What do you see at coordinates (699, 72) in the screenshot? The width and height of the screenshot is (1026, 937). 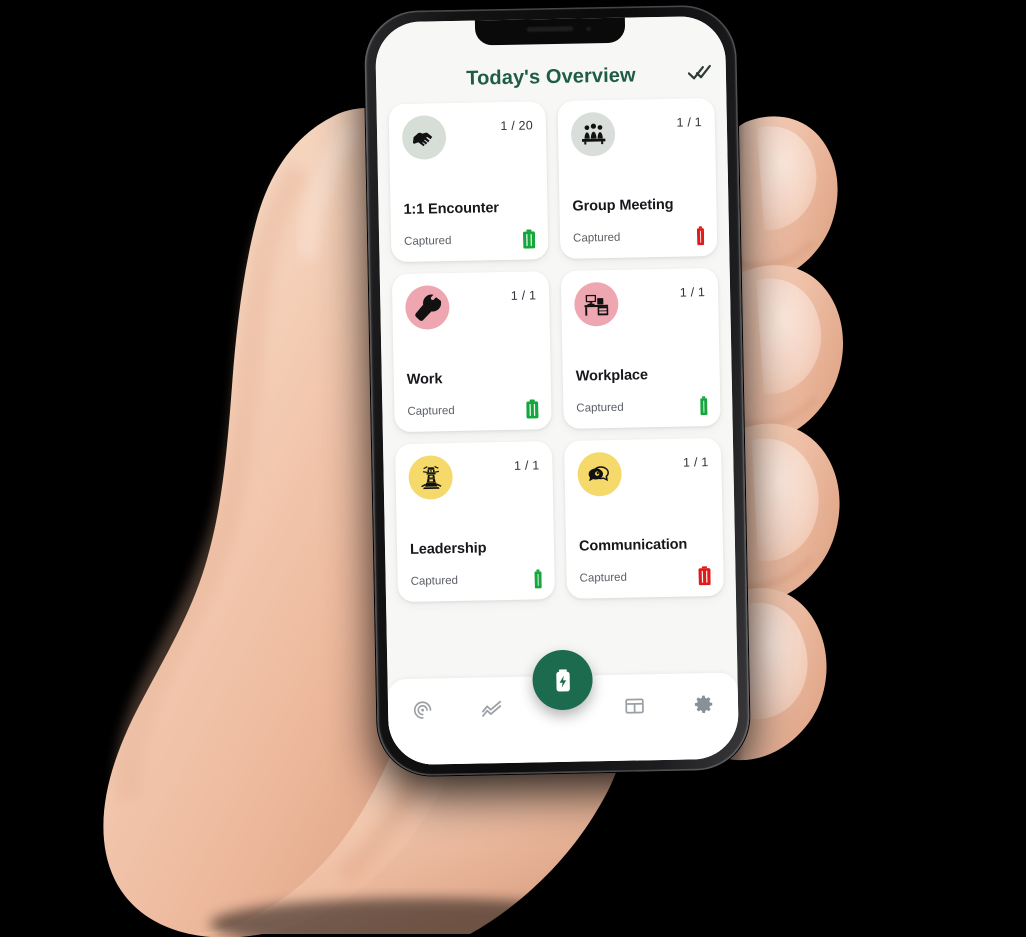 I see `double-check-icon` at bounding box center [699, 72].